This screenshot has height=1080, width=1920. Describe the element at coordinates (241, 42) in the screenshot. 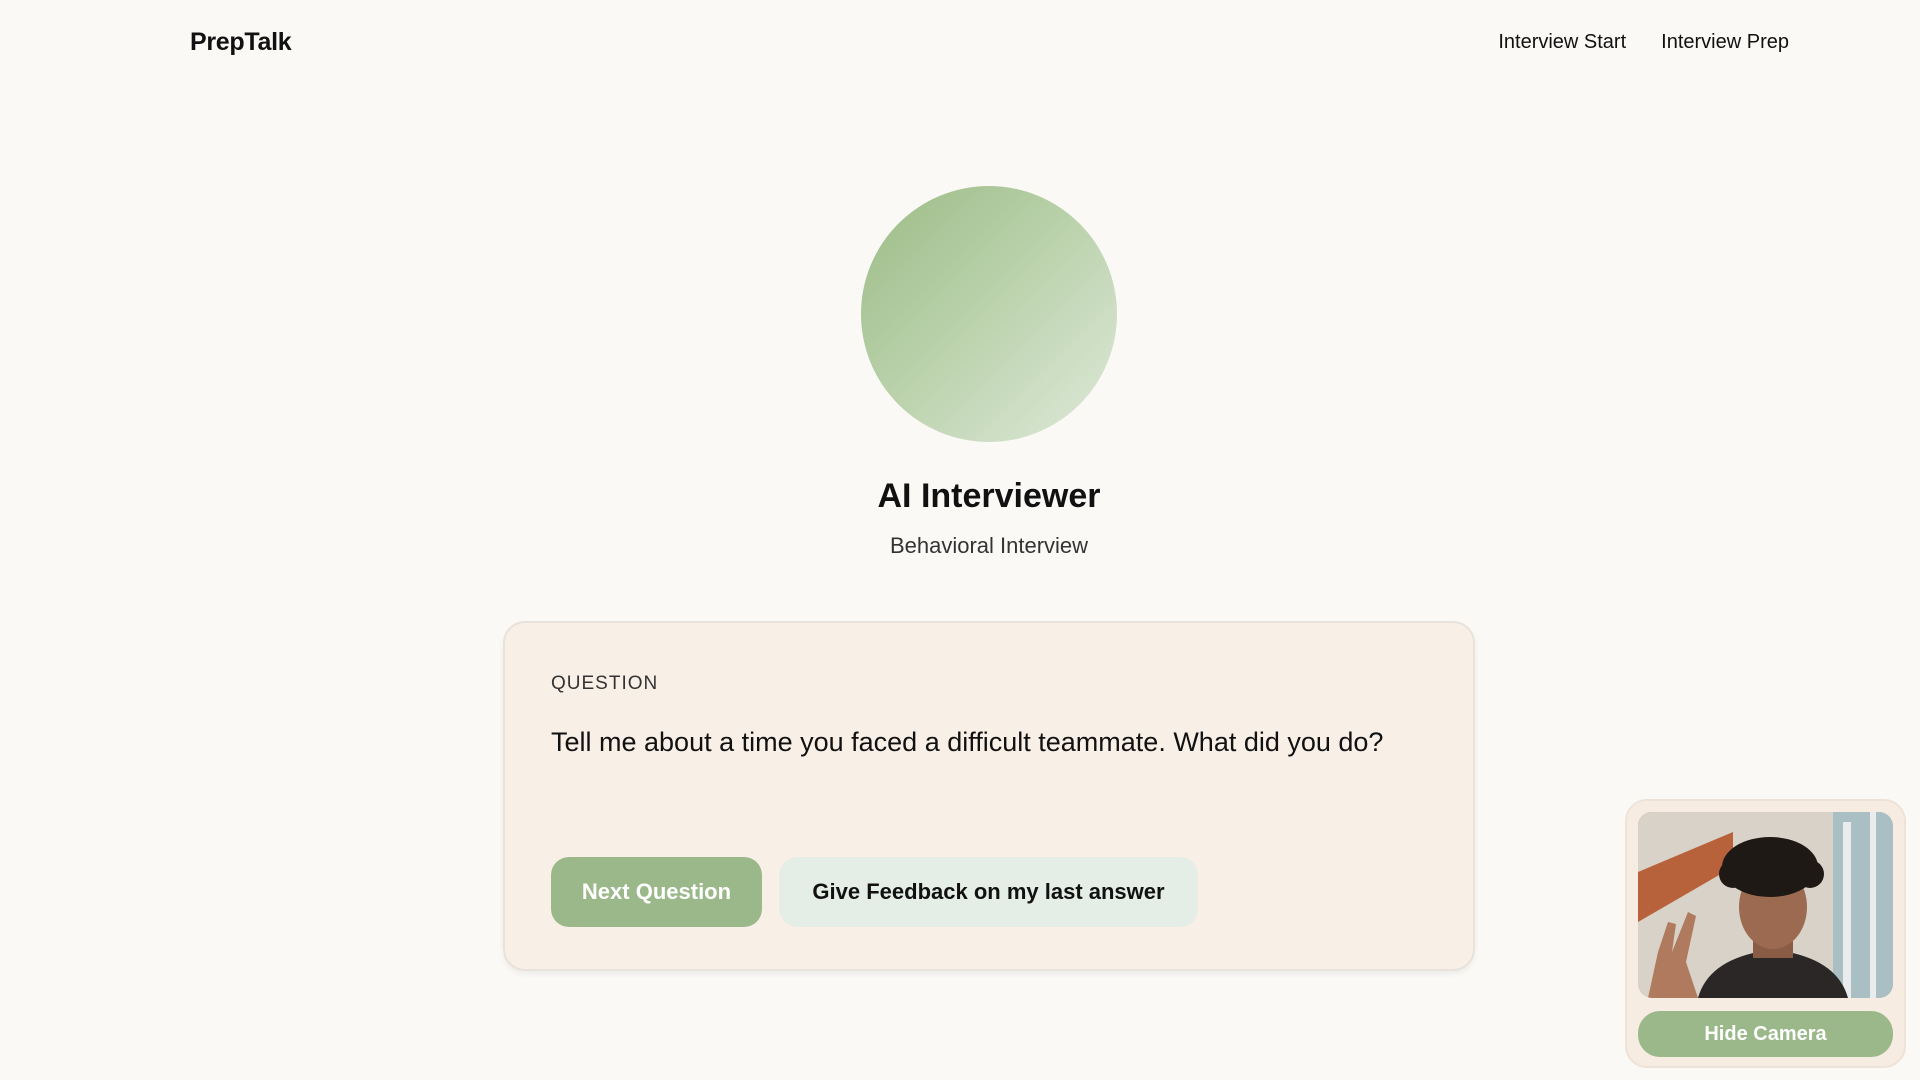

I see `brand-logo: PrepTalk` at that location.